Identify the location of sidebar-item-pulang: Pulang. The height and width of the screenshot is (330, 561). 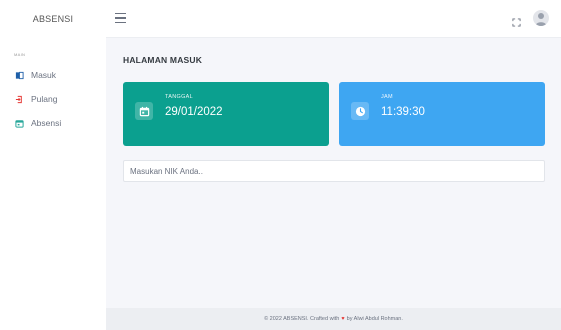
(53, 99).